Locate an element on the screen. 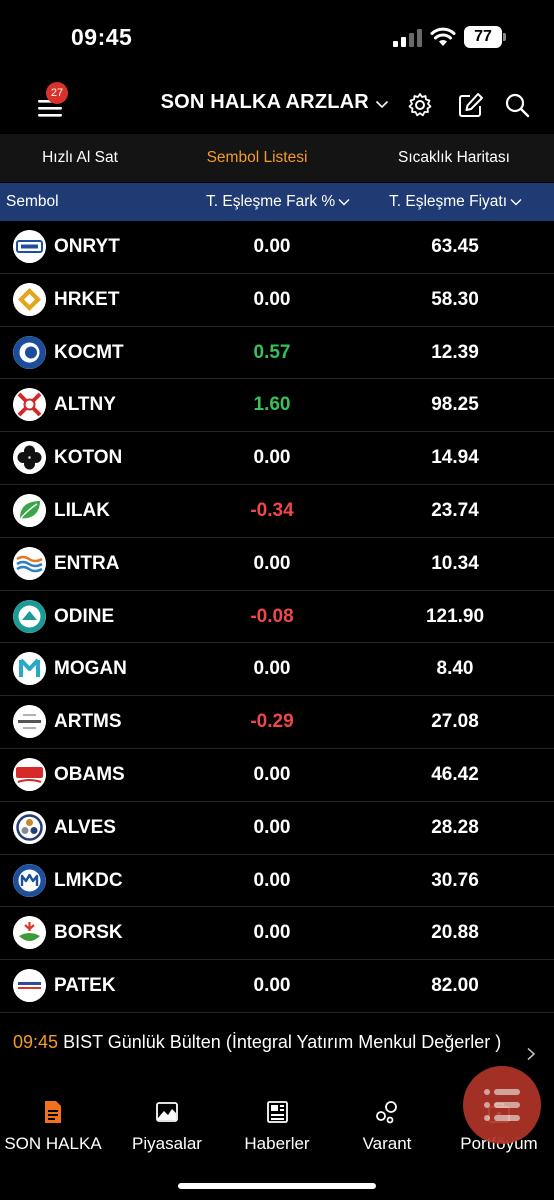 This screenshot has height=1200, width=554. table-row: ENTRA 0.00 10.34 is located at coordinates (277, 564).